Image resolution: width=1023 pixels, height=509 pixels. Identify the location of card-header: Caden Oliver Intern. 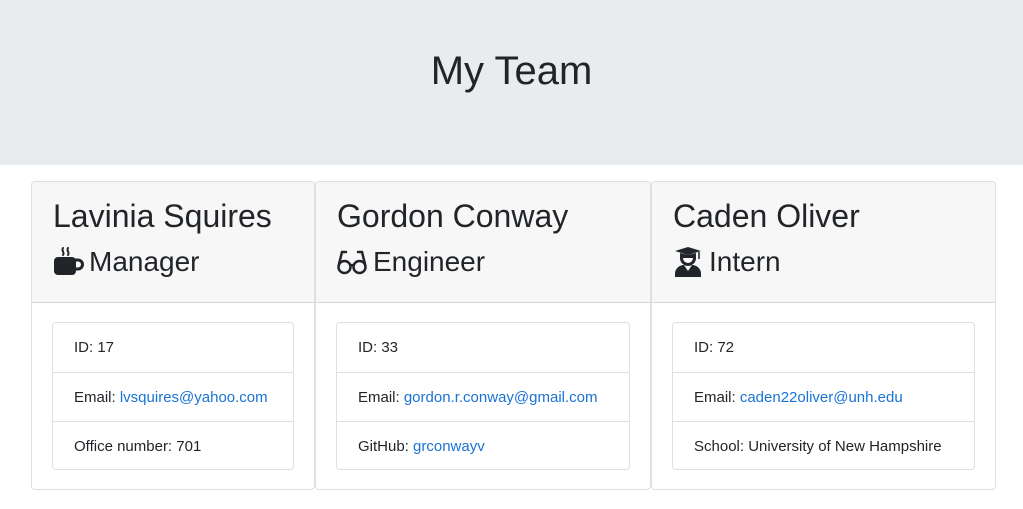
(823, 242).